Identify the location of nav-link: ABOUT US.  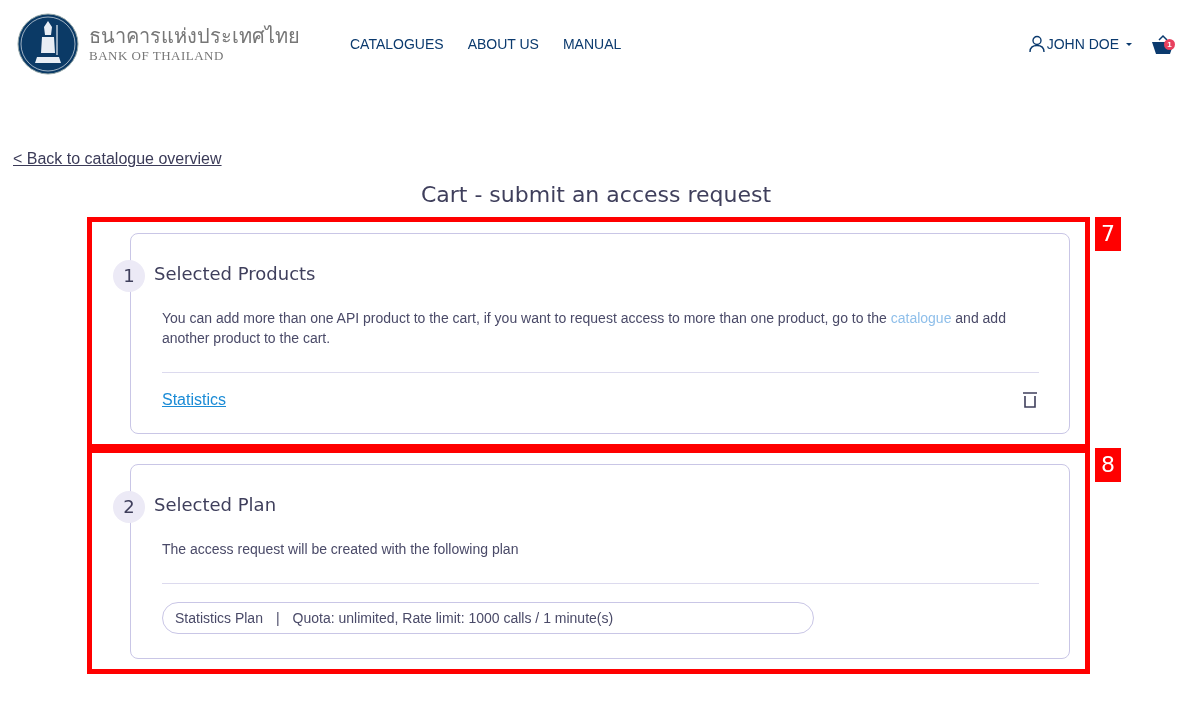
(503, 44).